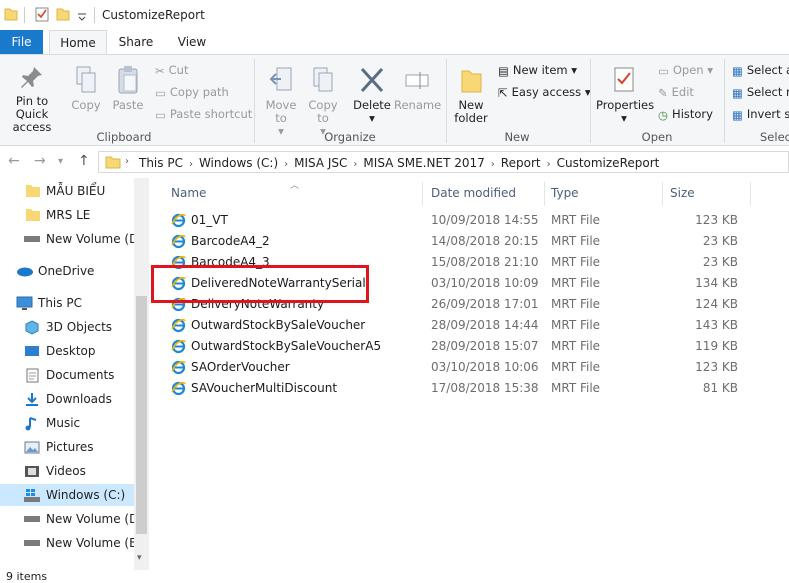 This screenshot has height=583, width=789. What do you see at coordinates (774, 137) in the screenshot?
I see `group-label-select: Selec` at bounding box center [774, 137].